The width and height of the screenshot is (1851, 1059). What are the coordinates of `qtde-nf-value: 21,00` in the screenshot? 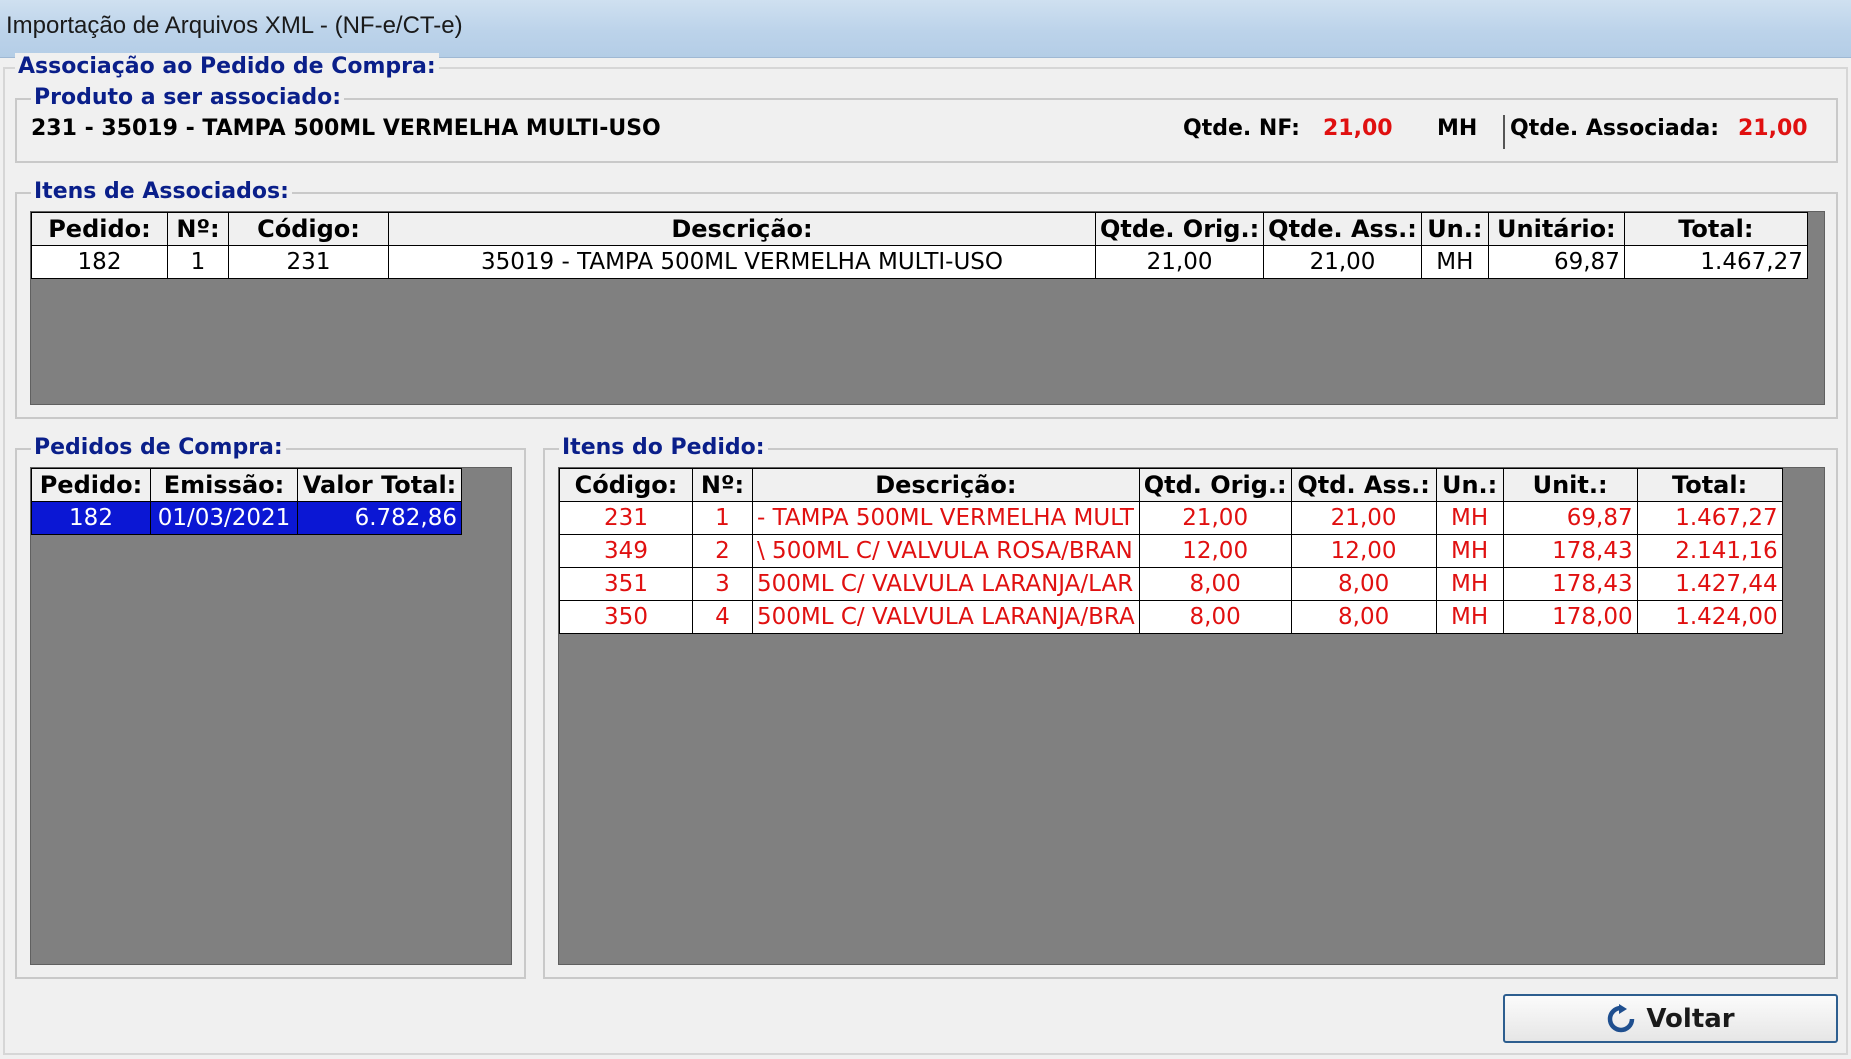 It's located at (1358, 128).